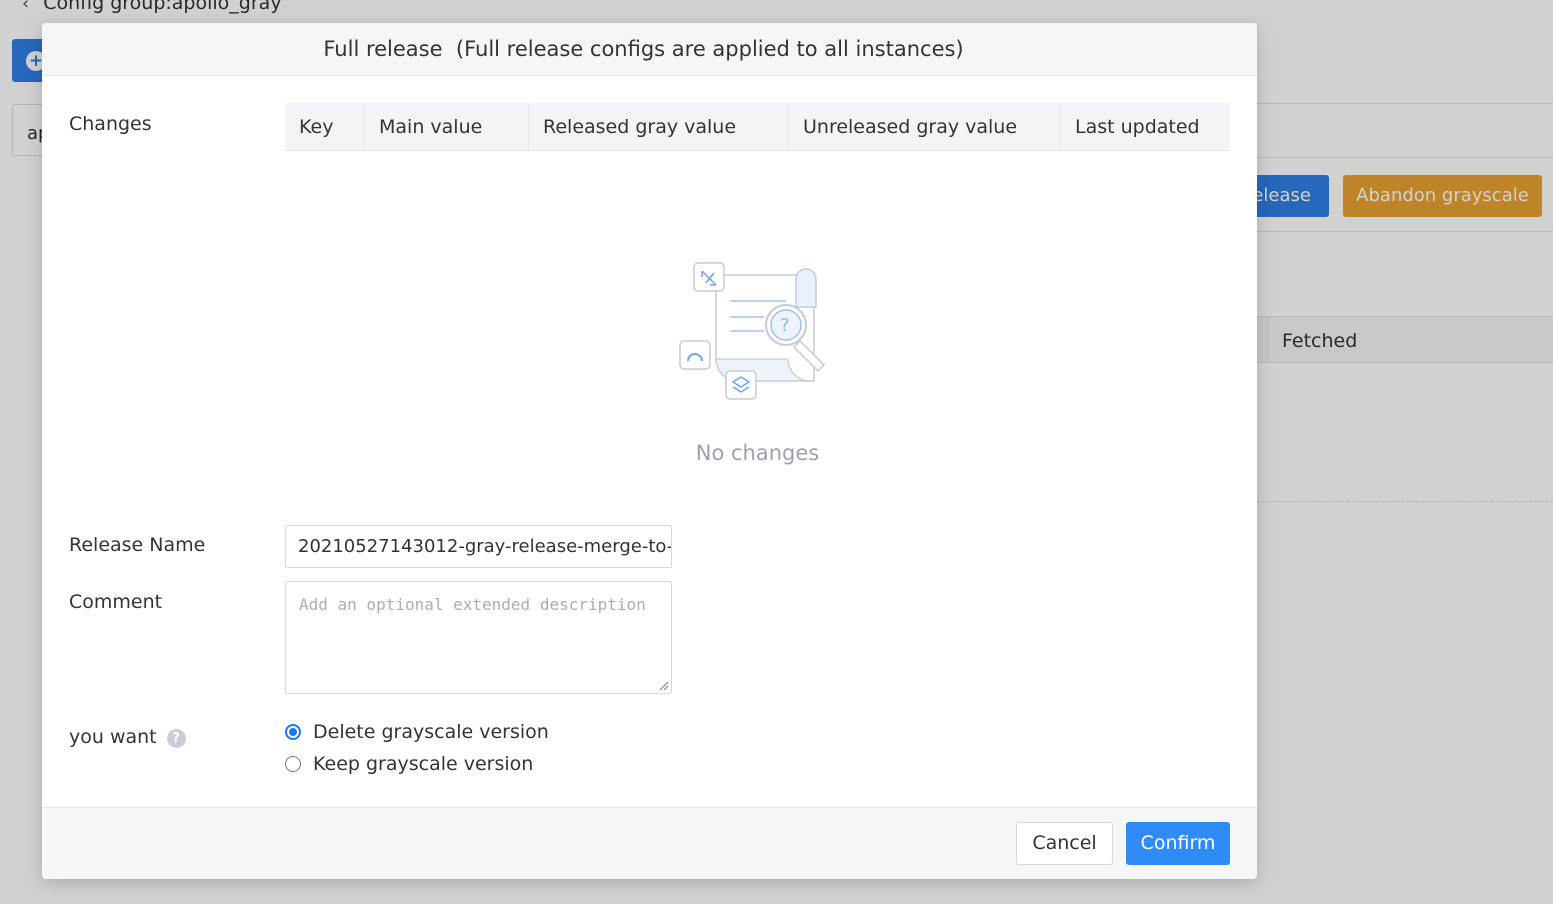 This screenshot has width=1553, height=904. I want to click on radio-delete-grayscale: Delete grayscale version, so click(417, 732).